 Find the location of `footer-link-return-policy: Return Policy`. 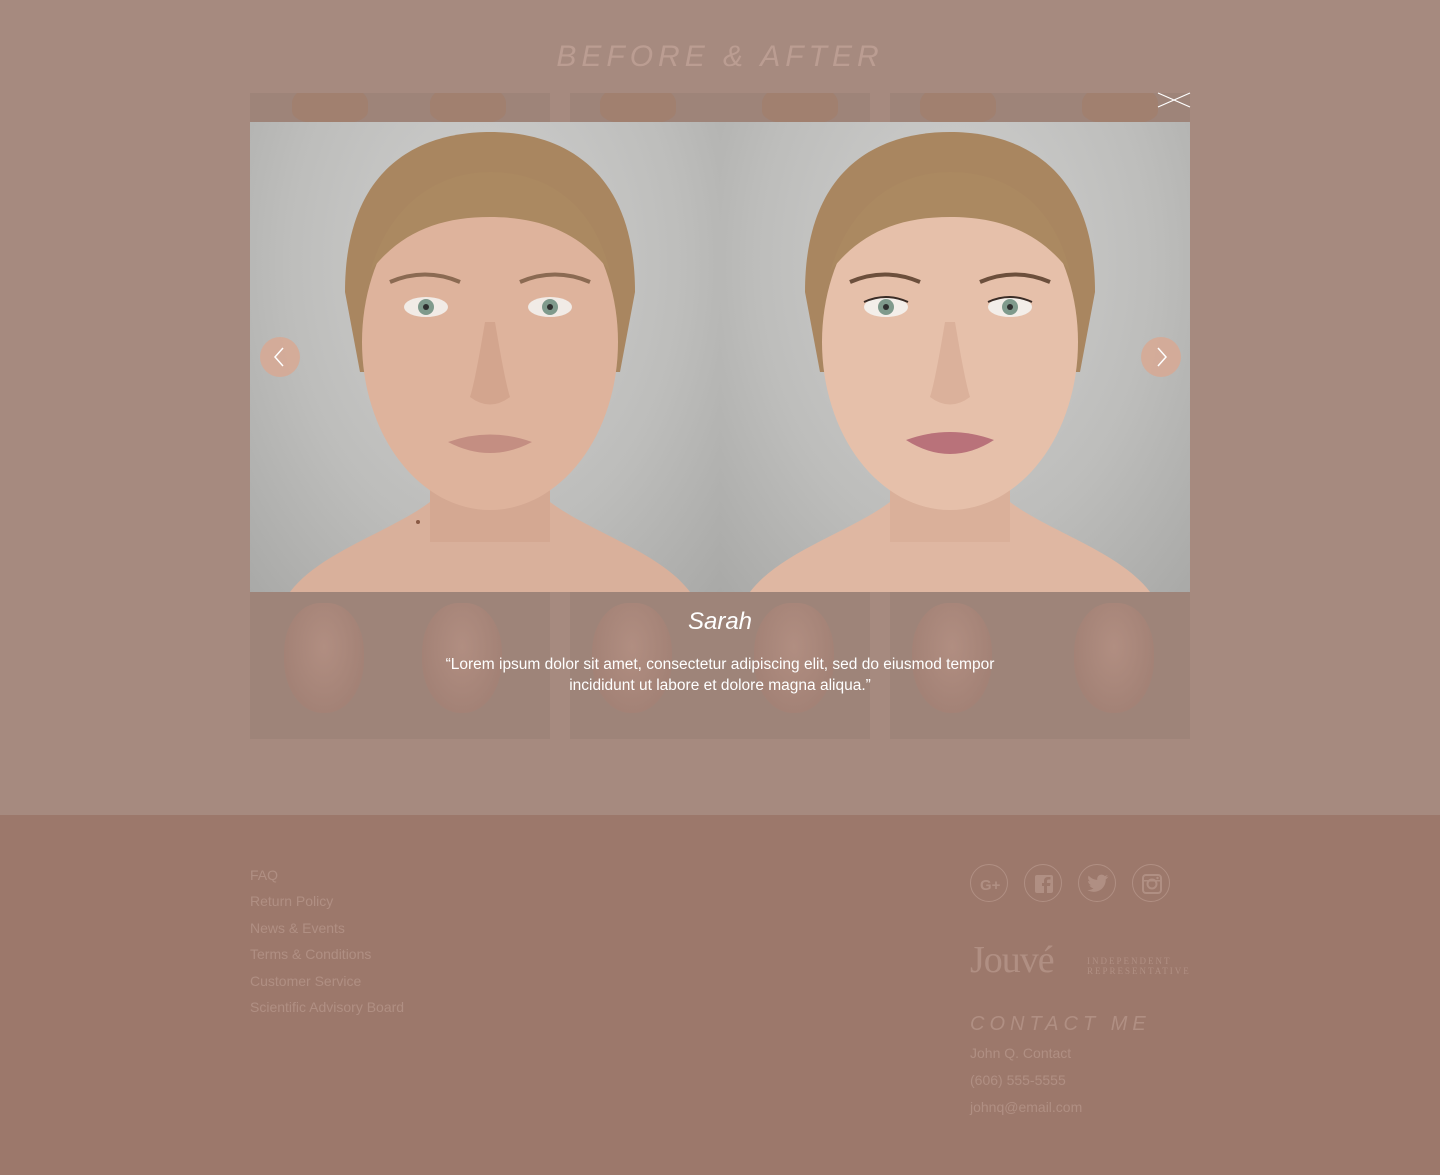

footer-link-return-policy: Return Policy is located at coordinates (327, 904).